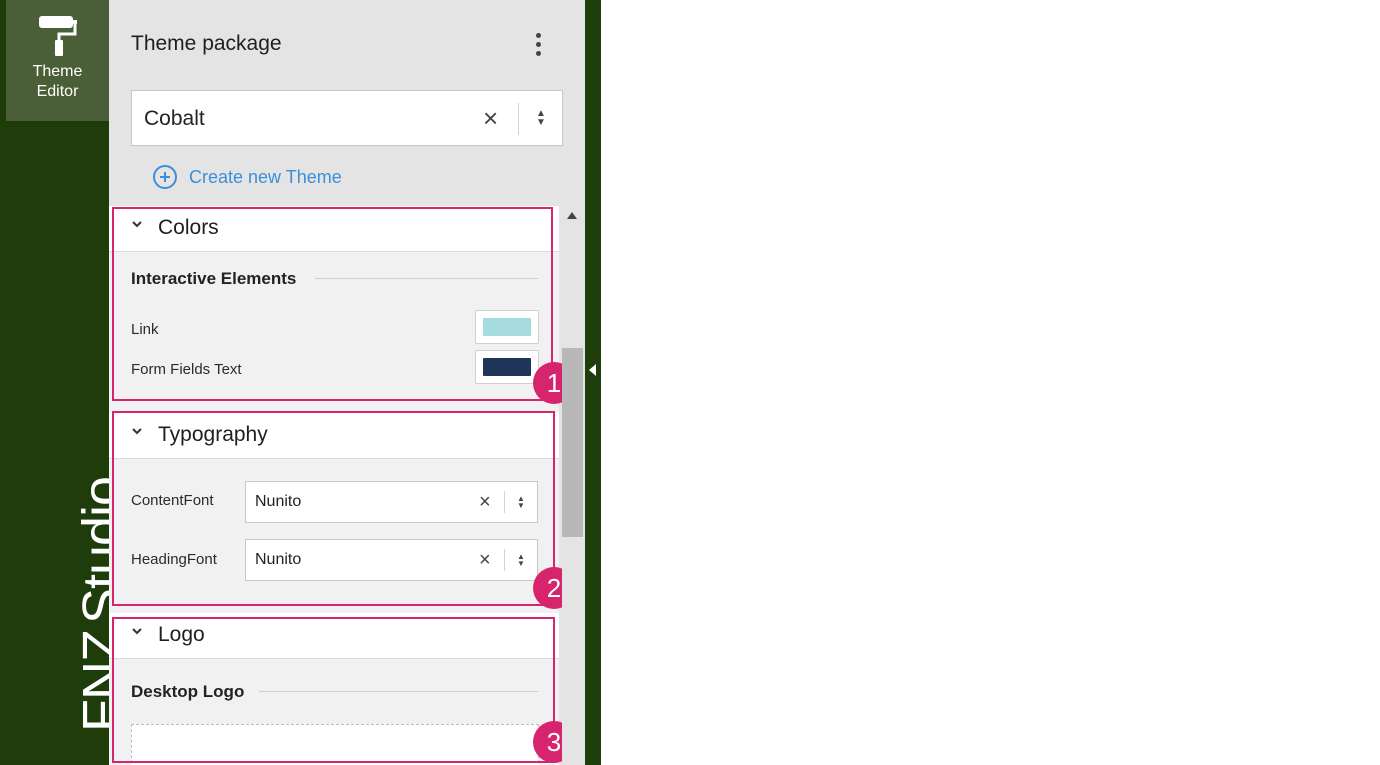 This screenshot has height=765, width=1380. I want to click on plus-circle-icon, so click(165, 177).